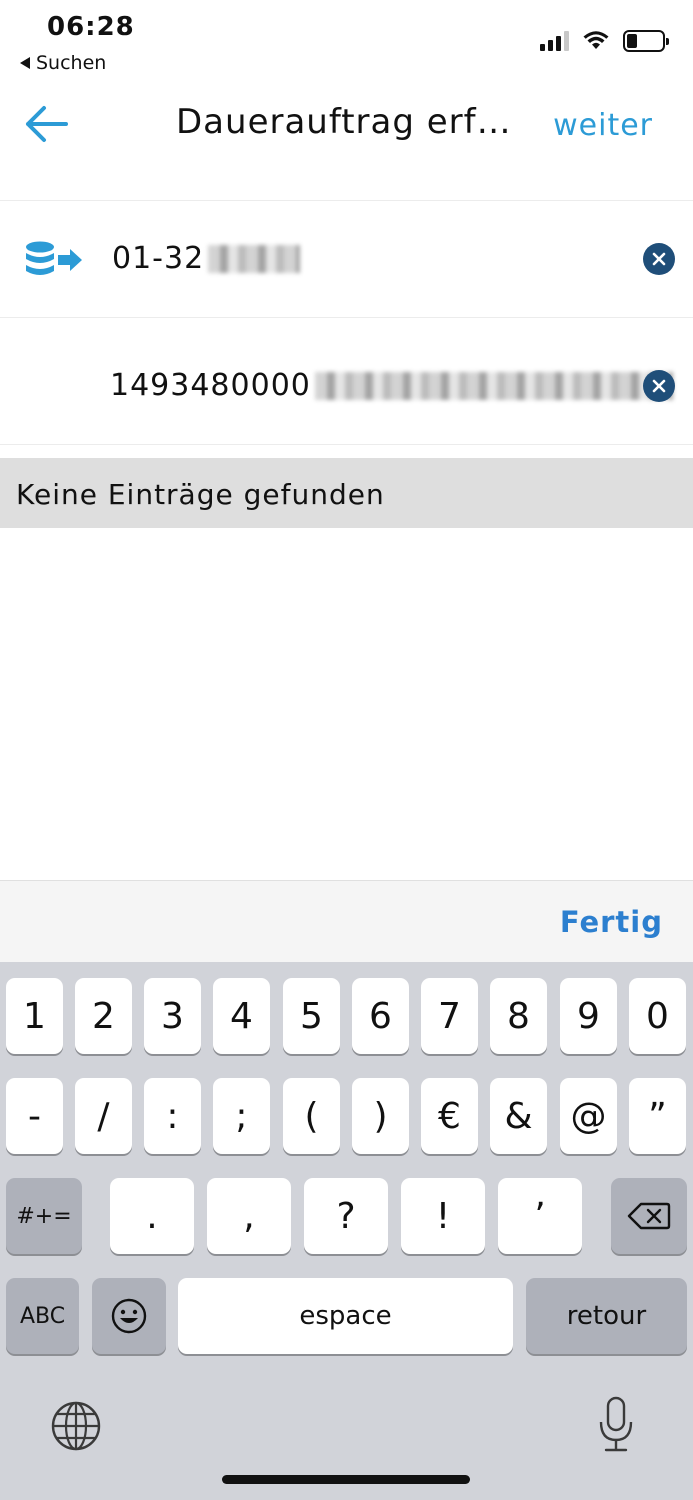 The width and height of the screenshot is (693, 1500). I want to click on key-at: @, so click(588, 1116).